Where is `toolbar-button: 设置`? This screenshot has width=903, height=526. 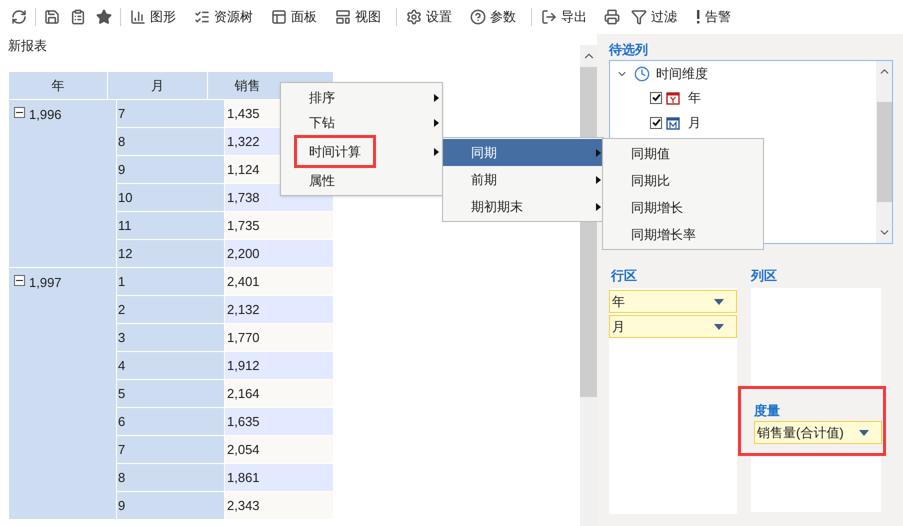 toolbar-button: 设置 is located at coordinates (429, 17).